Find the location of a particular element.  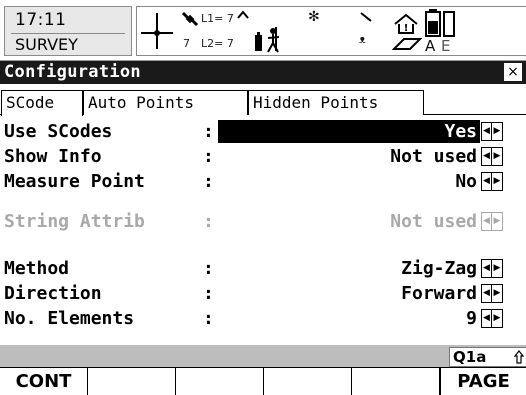

measure-point-select: No is located at coordinates (349, 181).